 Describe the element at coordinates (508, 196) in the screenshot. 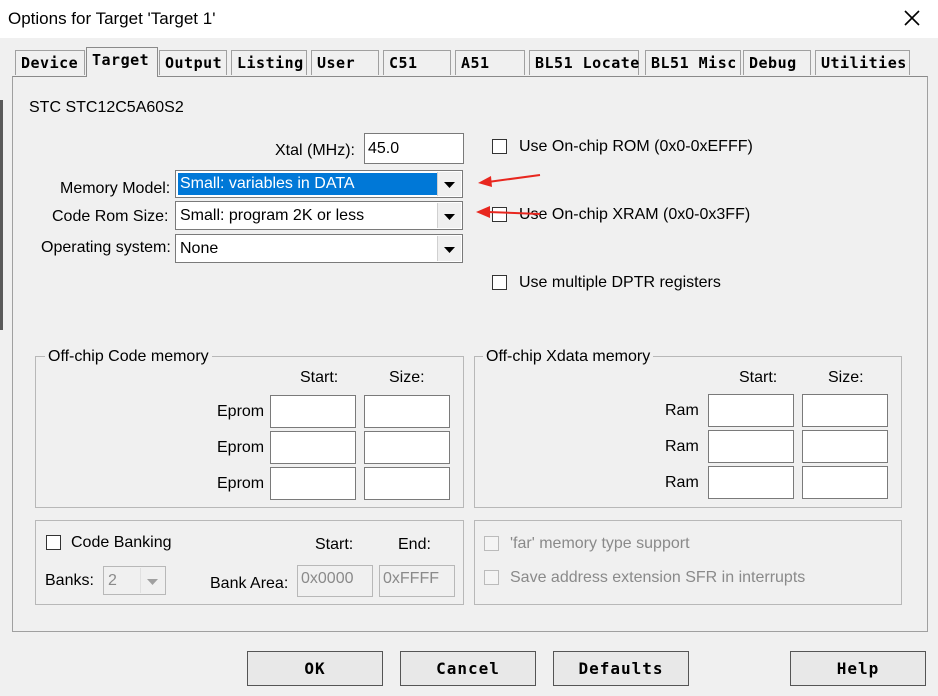

I see `annotation-arrows` at that location.